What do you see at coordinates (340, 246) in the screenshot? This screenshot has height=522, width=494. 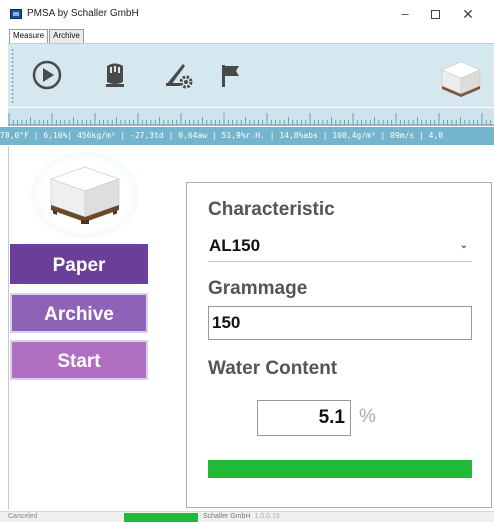 I see `characteristic-select: AL150 ⌄` at bounding box center [340, 246].